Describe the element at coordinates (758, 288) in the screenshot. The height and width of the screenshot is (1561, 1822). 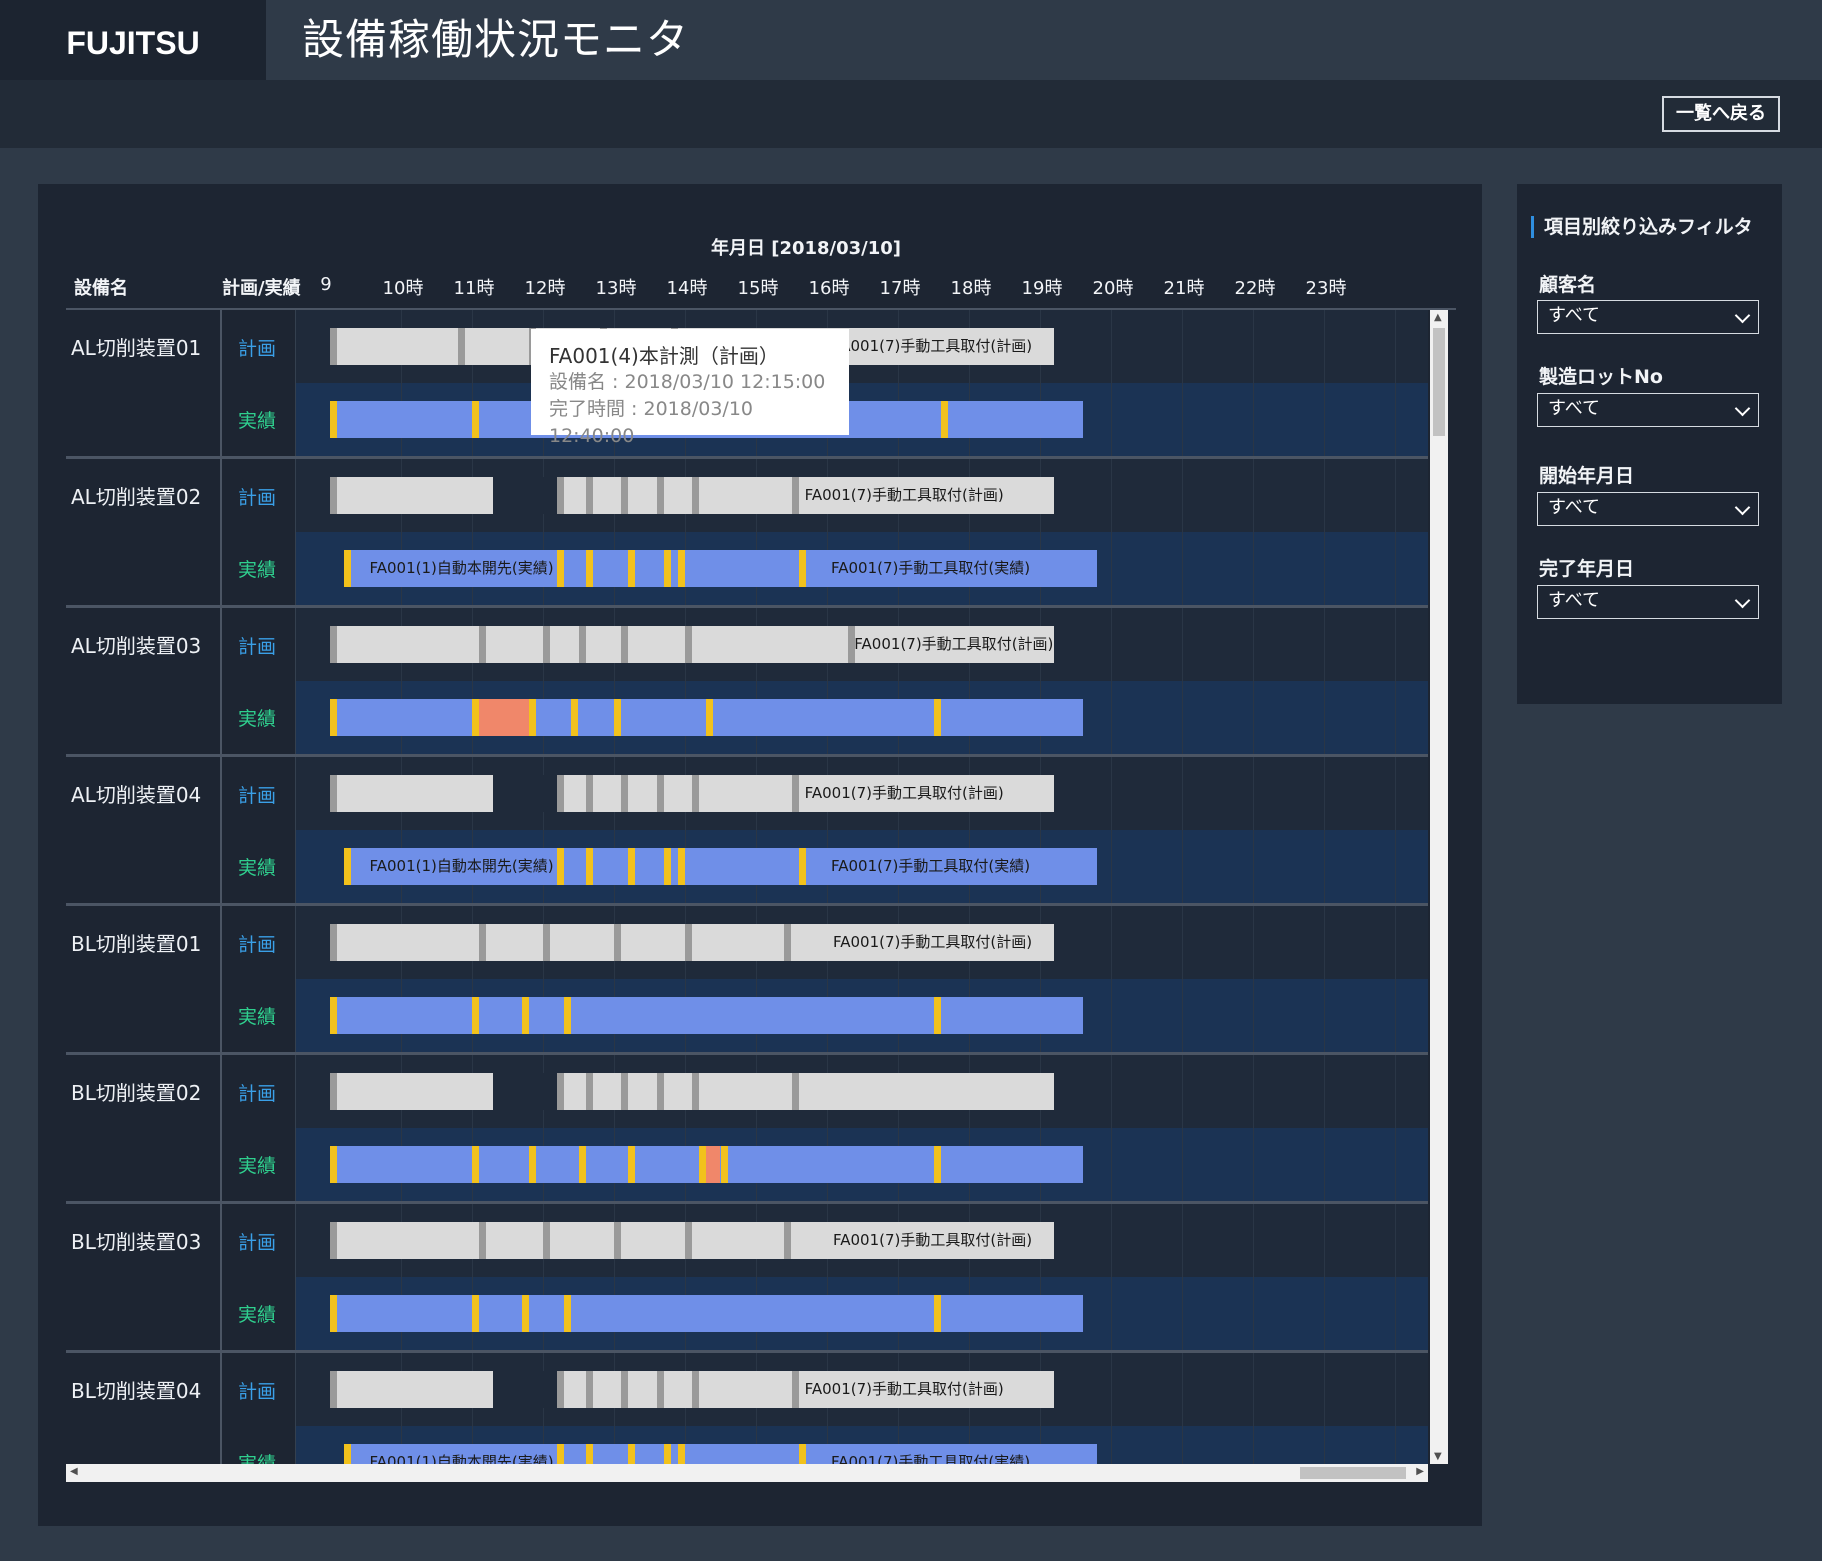
I see `hour-label: 15時` at that location.